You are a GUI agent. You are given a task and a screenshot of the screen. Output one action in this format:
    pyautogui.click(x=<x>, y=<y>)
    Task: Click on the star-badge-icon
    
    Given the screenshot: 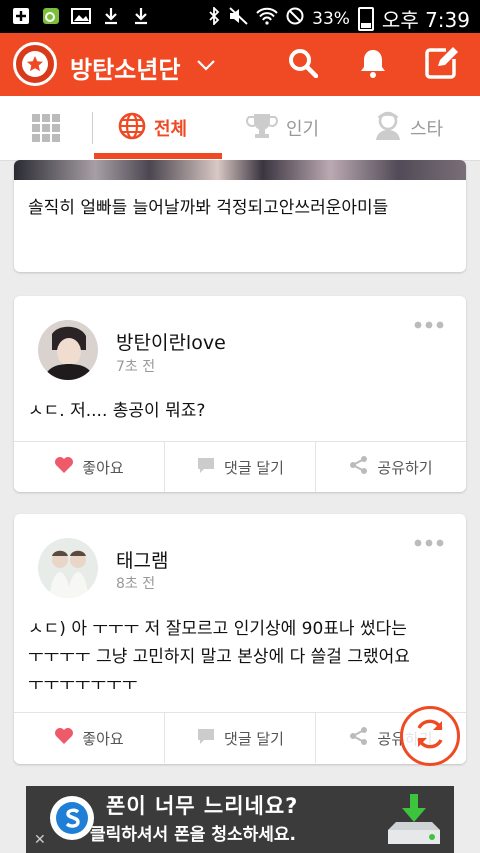 What is the action you would take?
    pyautogui.click(x=35, y=64)
    